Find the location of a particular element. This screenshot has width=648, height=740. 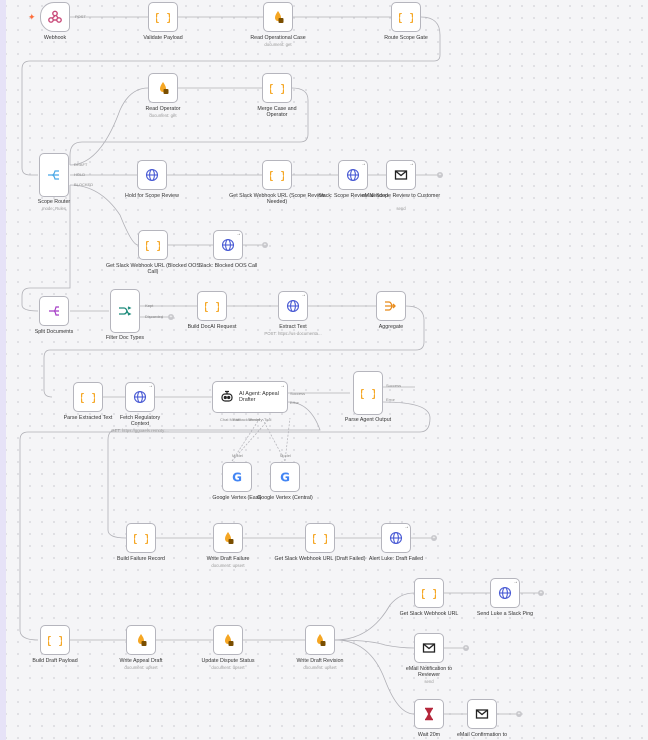

email-reviewer-node is located at coordinates (429, 648).